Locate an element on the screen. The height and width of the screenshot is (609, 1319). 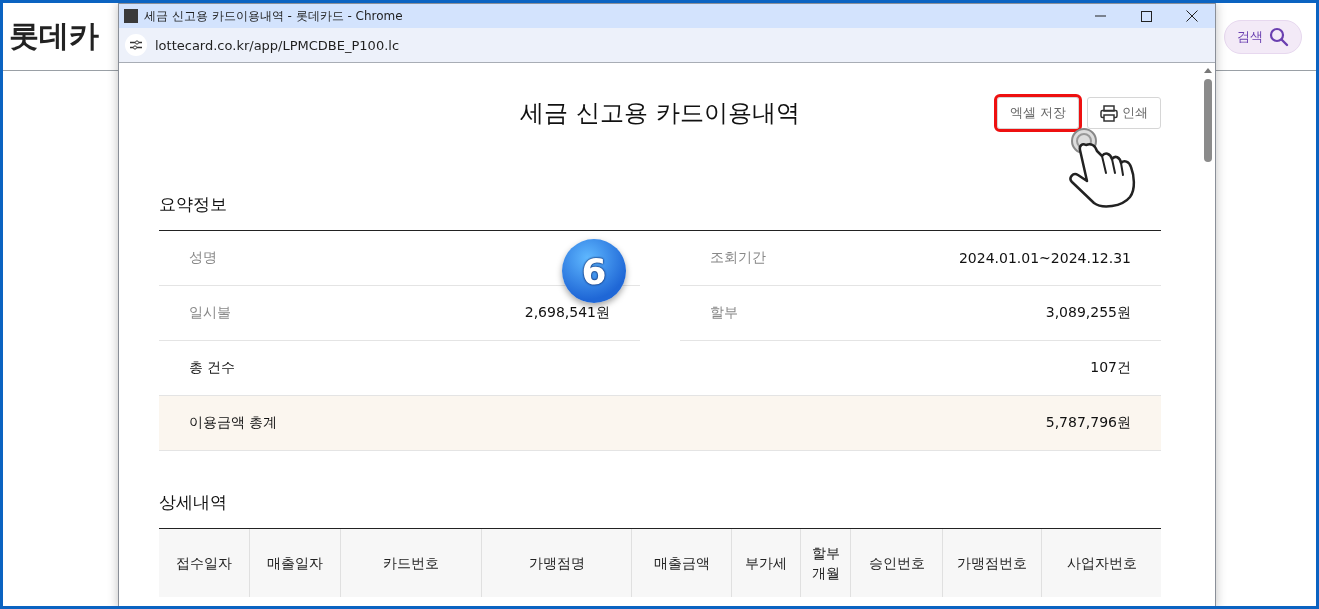
column-header: 매출금액 is located at coordinates (681, 563).